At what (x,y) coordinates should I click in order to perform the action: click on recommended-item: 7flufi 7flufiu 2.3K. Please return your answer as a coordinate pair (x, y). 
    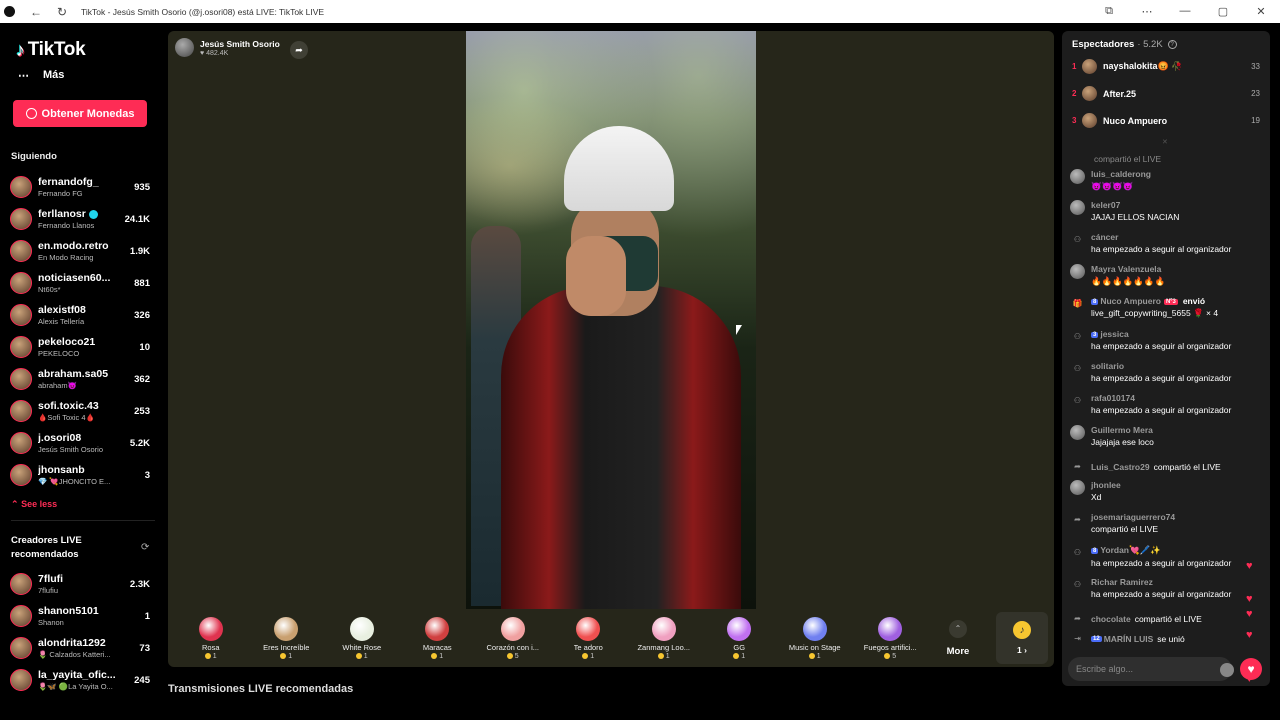
    Looking at the image, I should click on (80, 584).